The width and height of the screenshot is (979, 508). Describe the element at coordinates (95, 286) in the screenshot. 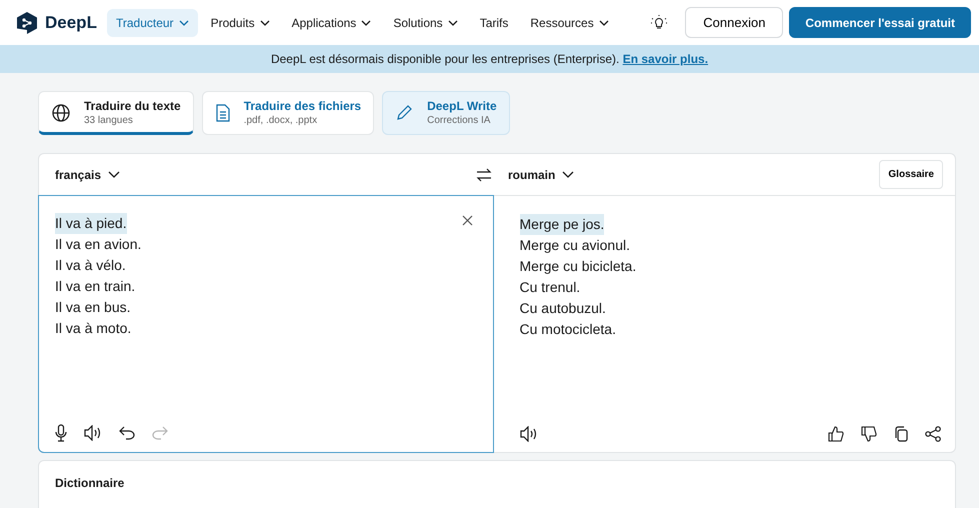

I see `source-text-line: Il va en train.` at that location.